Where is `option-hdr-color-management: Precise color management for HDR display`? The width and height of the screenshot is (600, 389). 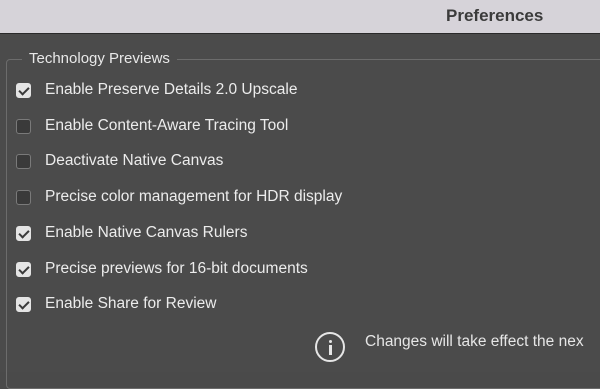 option-hdr-color-management: Precise color management for HDR display is located at coordinates (179, 197).